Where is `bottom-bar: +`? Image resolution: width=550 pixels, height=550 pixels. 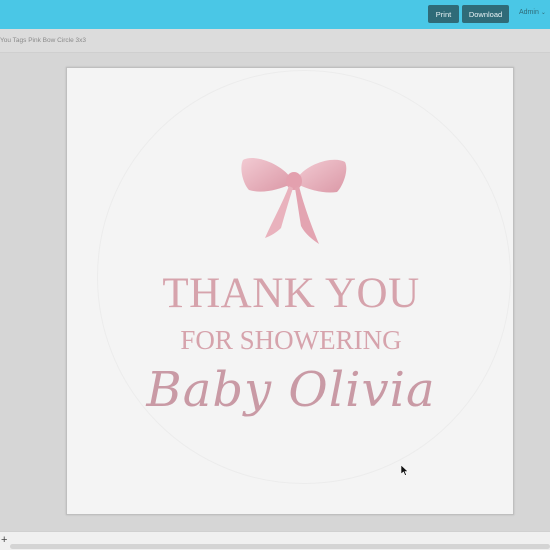
bottom-bar: + is located at coordinates (275, 540).